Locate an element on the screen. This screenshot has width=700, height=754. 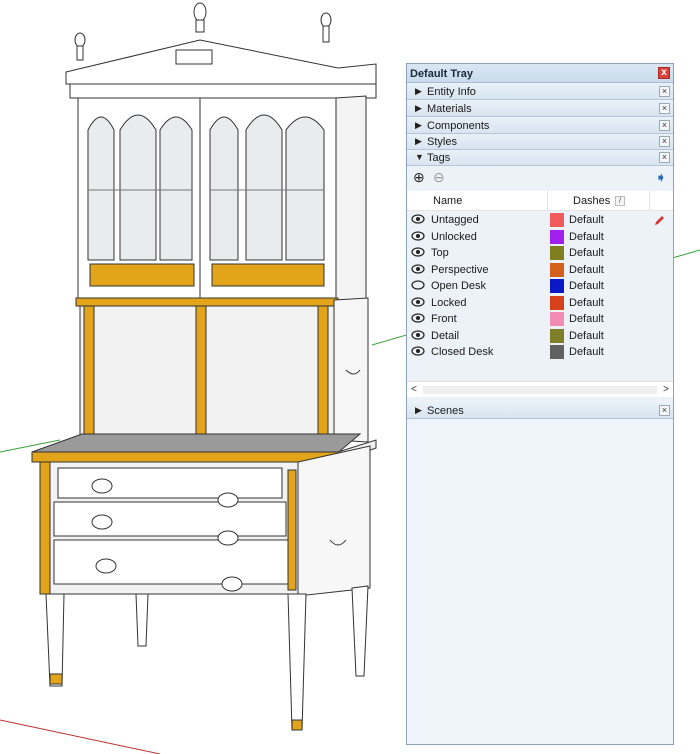
dashes-edit-icon: / is located at coordinates (620, 201).